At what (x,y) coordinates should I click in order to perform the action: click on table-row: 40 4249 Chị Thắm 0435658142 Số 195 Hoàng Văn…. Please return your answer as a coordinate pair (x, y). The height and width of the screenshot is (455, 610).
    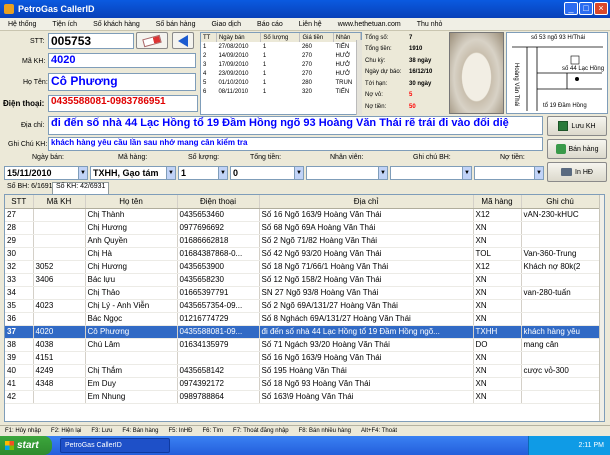
    Looking at the image, I should click on (302, 371).